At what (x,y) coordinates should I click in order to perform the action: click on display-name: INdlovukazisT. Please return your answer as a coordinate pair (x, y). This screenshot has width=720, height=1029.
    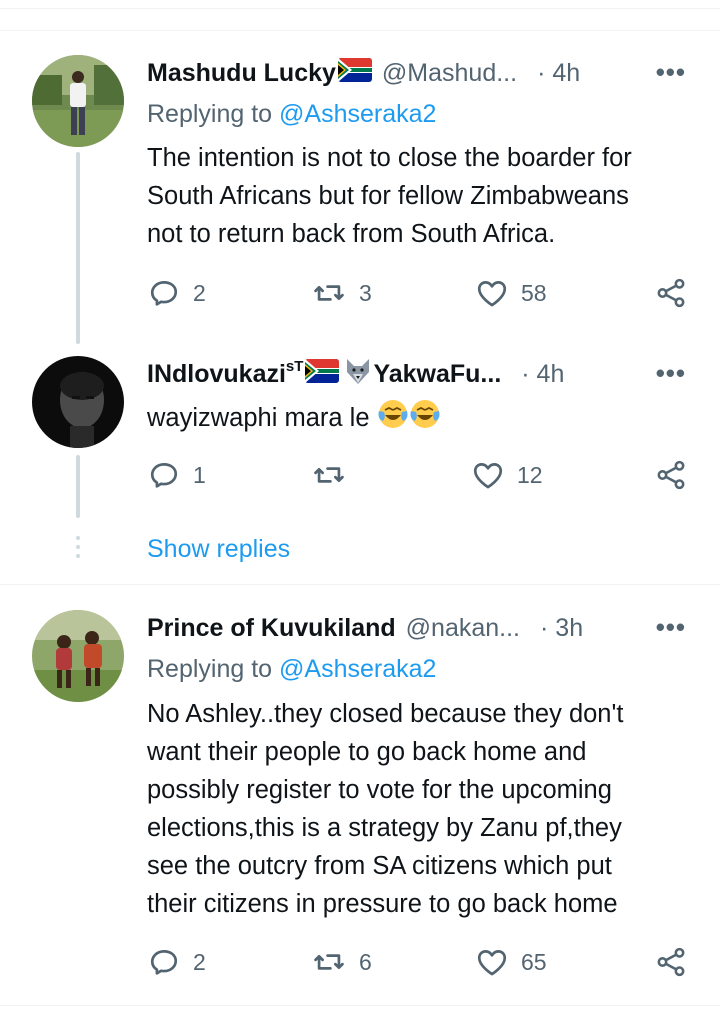
    Looking at the image, I should click on (225, 373).